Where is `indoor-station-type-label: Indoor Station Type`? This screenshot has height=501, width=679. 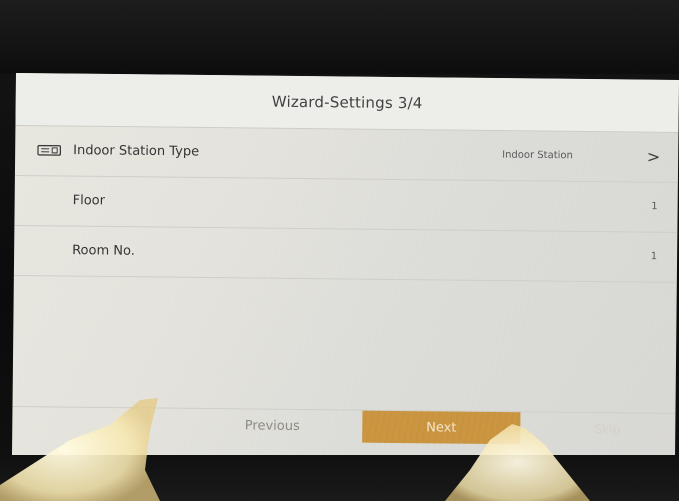 indoor-station-type-label: Indoor Station Type is located at coordinates (136, 151).